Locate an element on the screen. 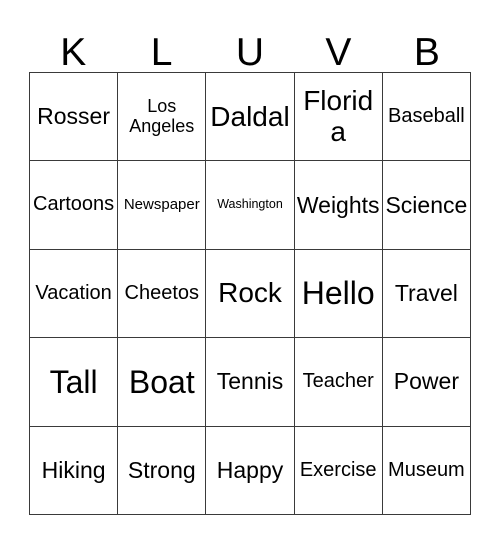  bingo-cell-label: Tennis is located at coordinates (250, 381).